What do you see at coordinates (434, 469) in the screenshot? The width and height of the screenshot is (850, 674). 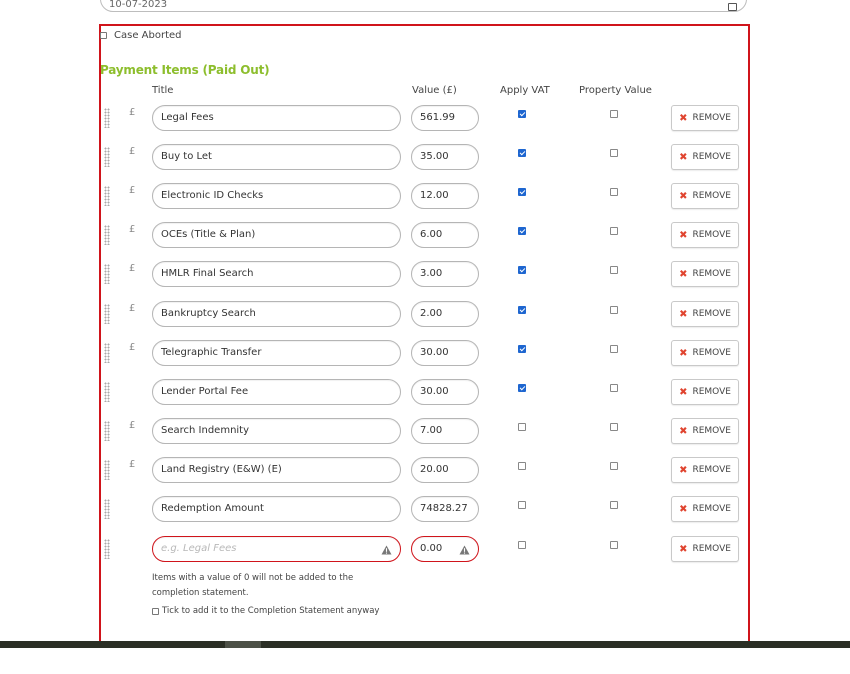 I see `item-value: 20.00` at bounding box center [434, 469].